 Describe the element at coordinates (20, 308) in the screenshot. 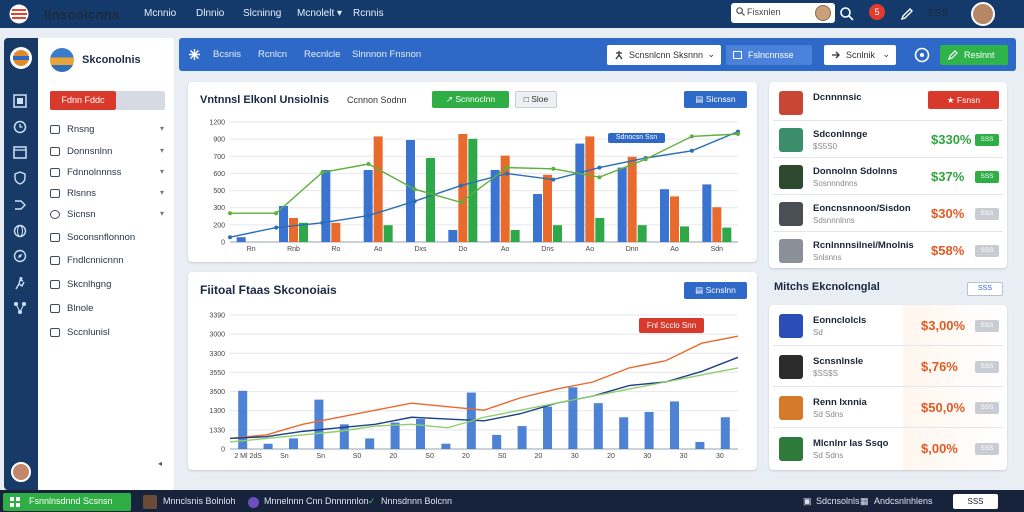

I see `network-icon` at that location.